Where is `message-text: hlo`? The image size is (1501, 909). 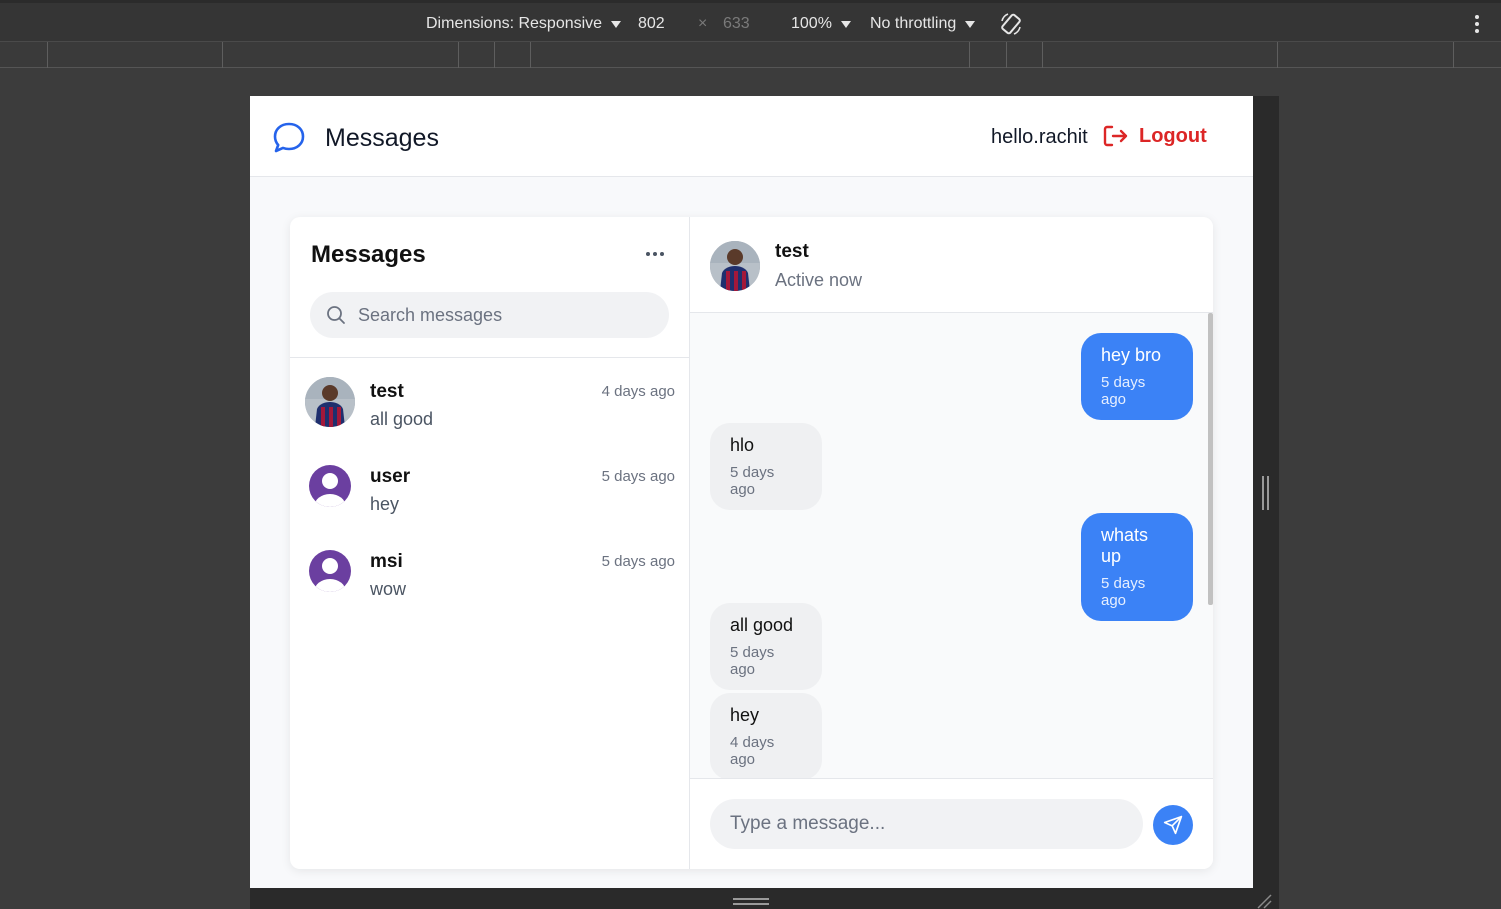 message-text: hlo is located at coordinates (742, 445).